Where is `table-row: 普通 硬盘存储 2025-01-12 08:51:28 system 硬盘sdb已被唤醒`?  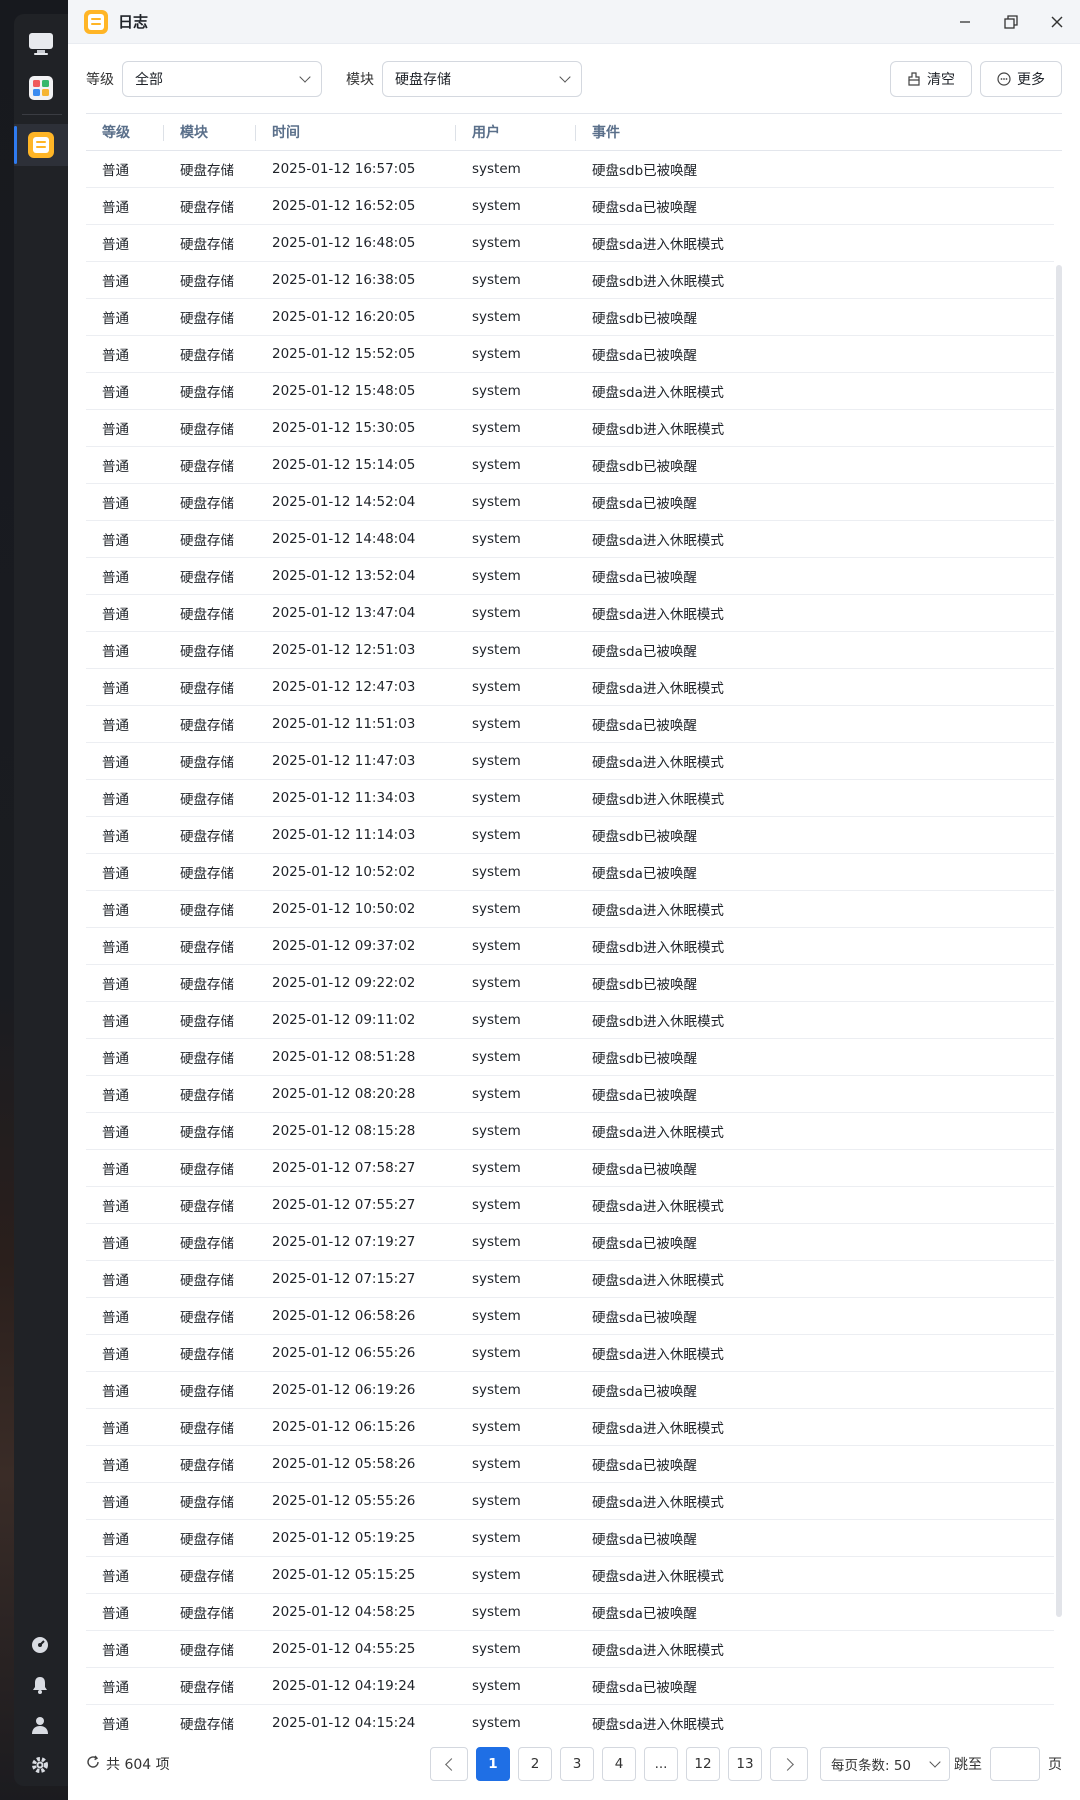 table-row: 普通 硬盘存储 2025-01-12 08:51:28 system 硬盘sdb已被唤醒 is located at coordinates (570, 1057).